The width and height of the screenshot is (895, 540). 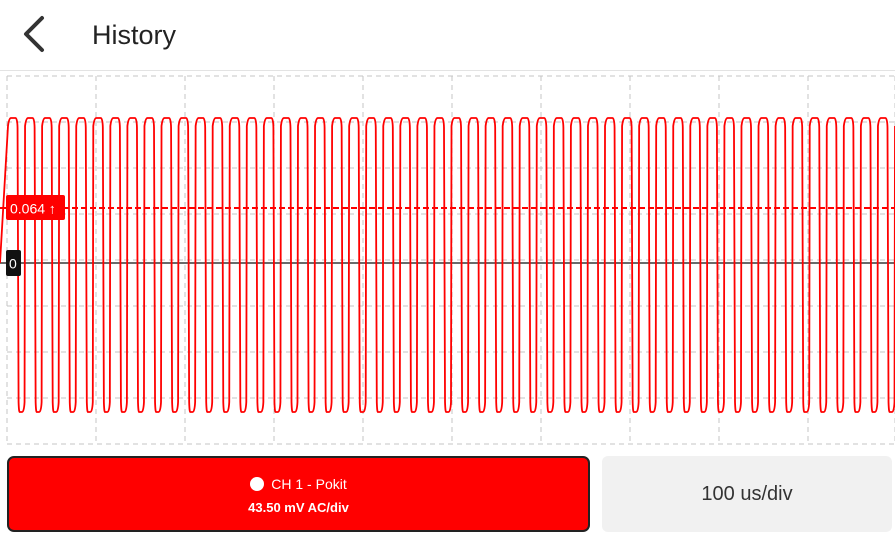 I want to click on channel-button: CH 1 - Pokit 43.50 mV AC/div, so click(x=298, y=494).